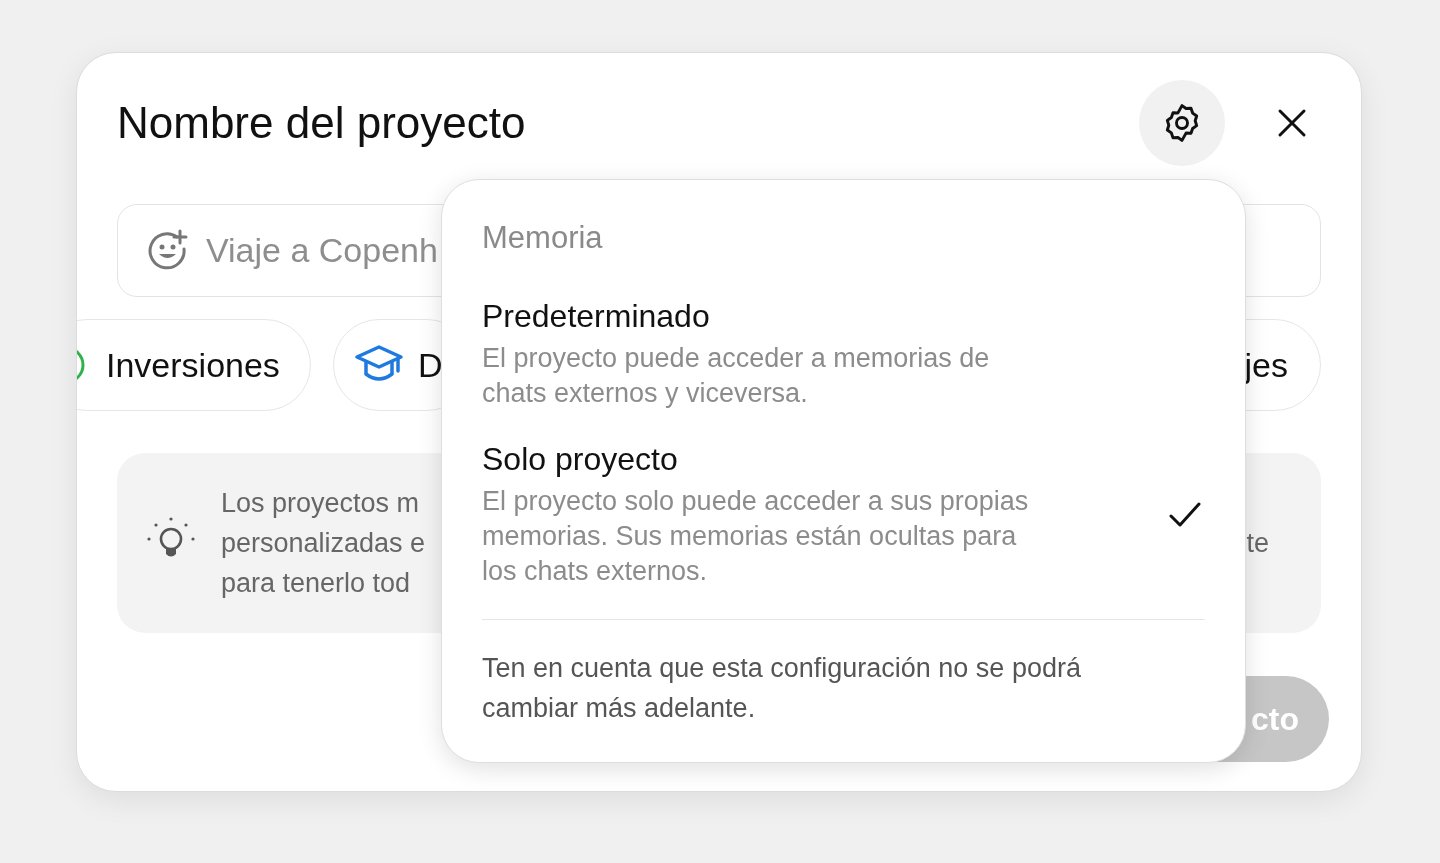  Describe the element at coordinates (756, 536) in the screenshot. I see `option-description: El proyecto solo puede acceder a sus propias memorias. Sus memorias están ocultas para los chats externos.` at that location.